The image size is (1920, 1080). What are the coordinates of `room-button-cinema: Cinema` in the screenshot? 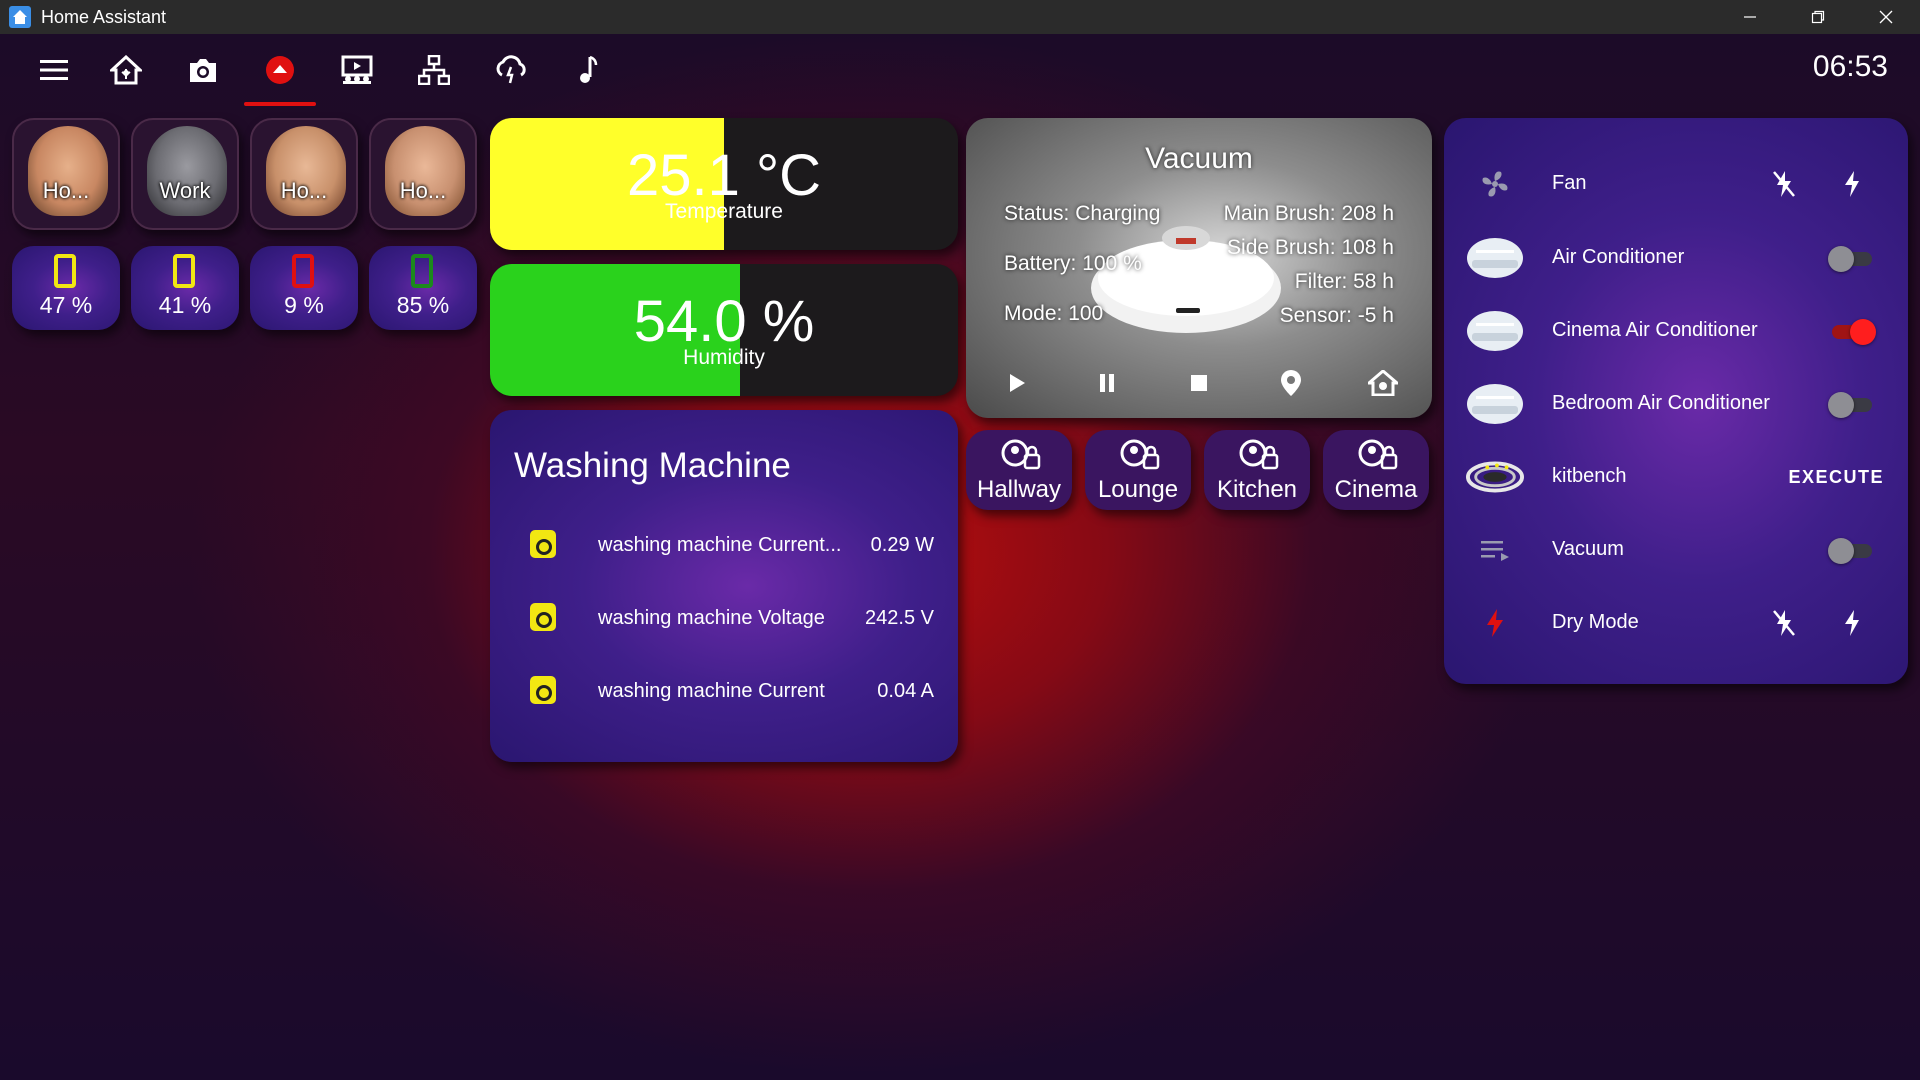 It's located at (1376, 470).